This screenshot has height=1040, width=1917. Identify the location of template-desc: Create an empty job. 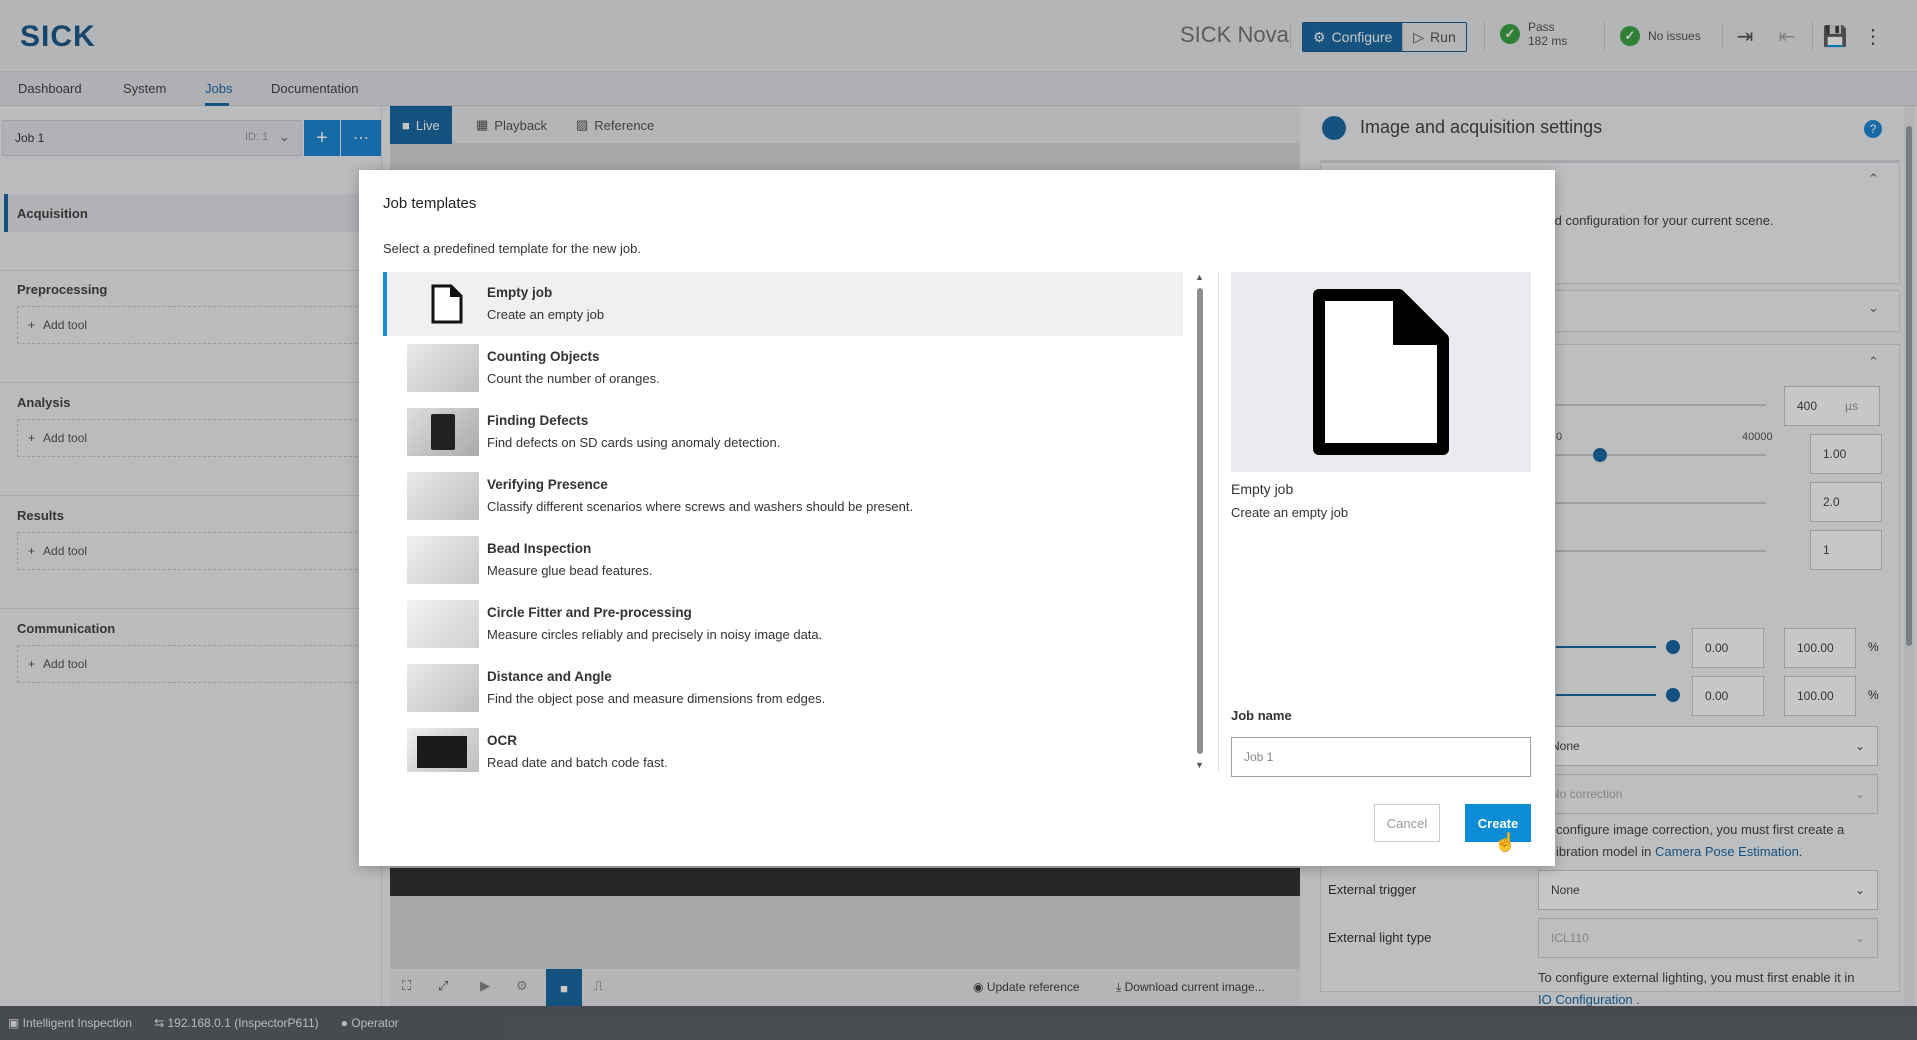
(546, 314).